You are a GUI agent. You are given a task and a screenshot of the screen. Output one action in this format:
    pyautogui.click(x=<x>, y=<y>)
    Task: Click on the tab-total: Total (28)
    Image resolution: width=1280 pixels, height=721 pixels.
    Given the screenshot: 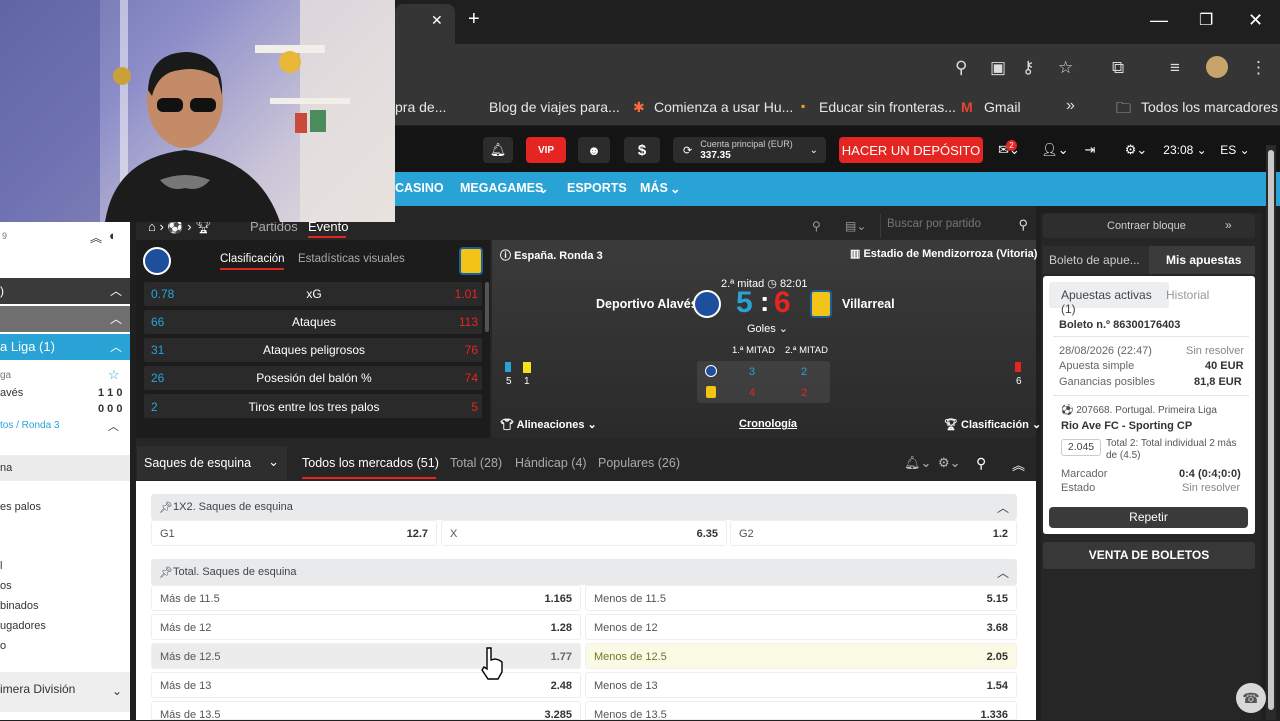 What is the action you would take?
    pyautogui.click(x=476, y=463)
    